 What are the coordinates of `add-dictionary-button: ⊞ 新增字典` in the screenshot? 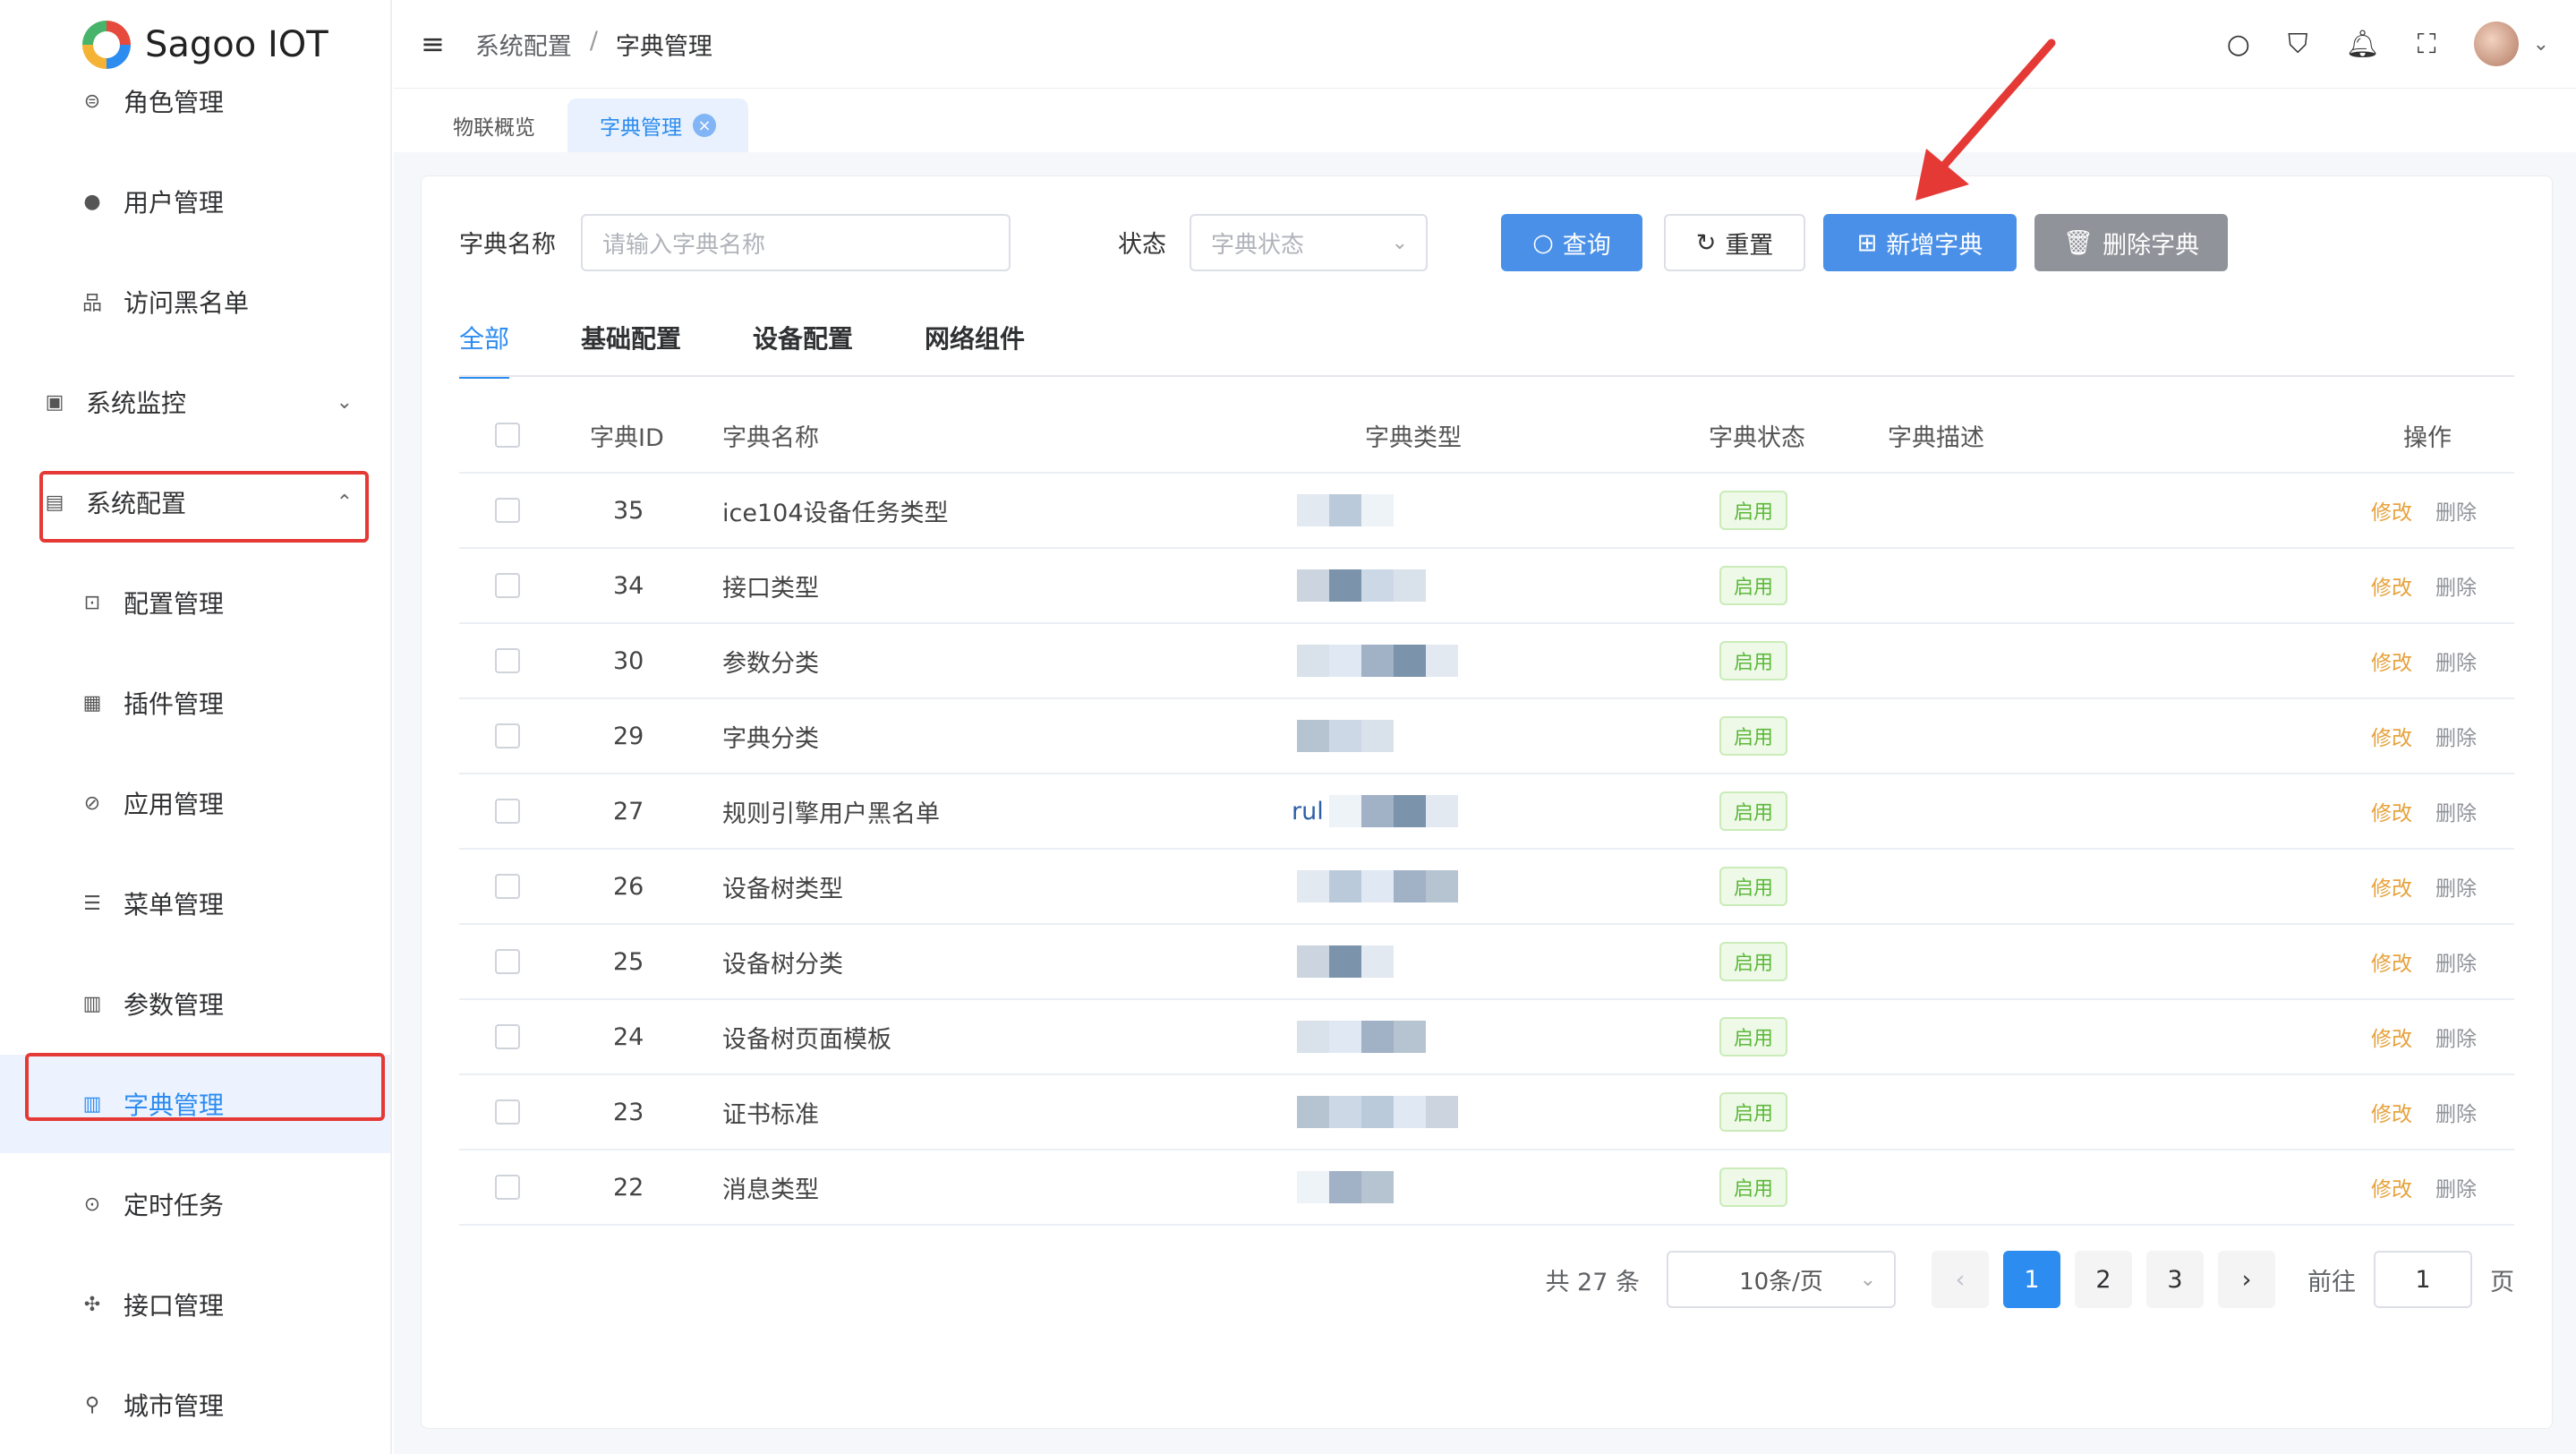 It's located at (1920, 242).